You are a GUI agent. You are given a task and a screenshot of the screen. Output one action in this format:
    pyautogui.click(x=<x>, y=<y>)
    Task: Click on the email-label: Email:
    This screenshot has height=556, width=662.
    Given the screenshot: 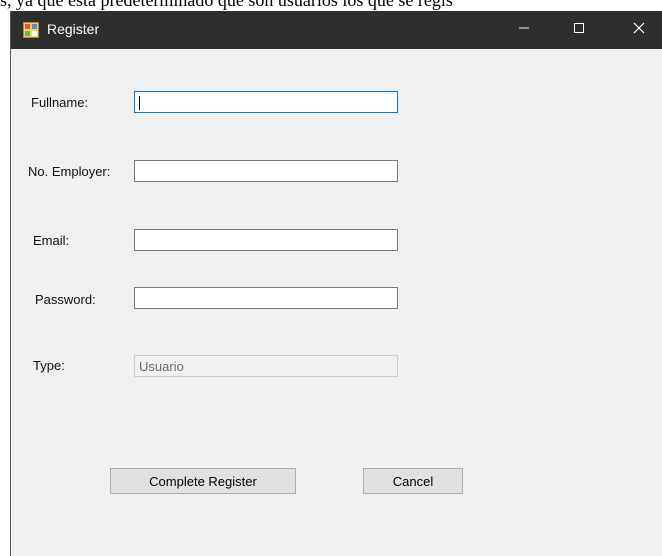 What is the action you would take?
    pyautogui.click(x=51, y=240)
    